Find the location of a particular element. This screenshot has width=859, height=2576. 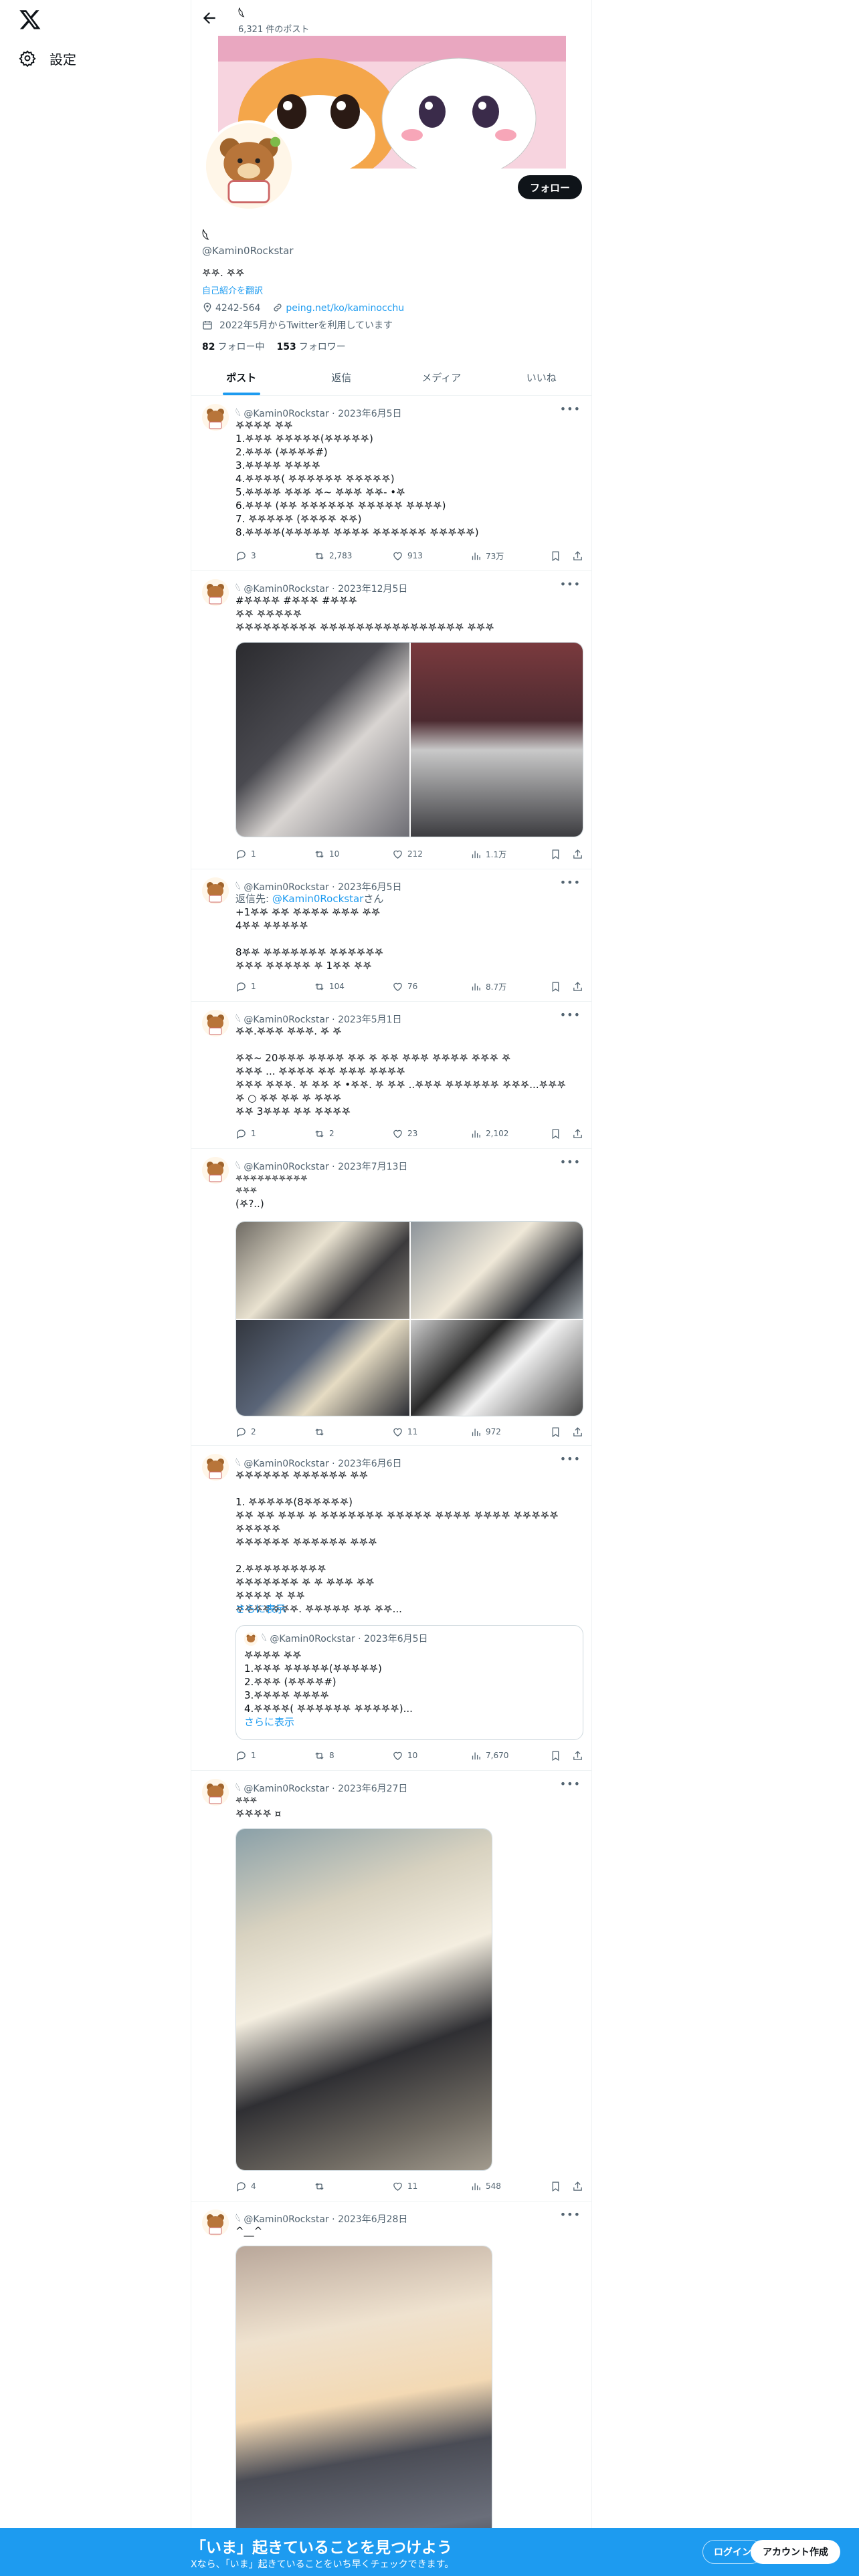

back-arrow-icon is located at coordinates (209, 18).